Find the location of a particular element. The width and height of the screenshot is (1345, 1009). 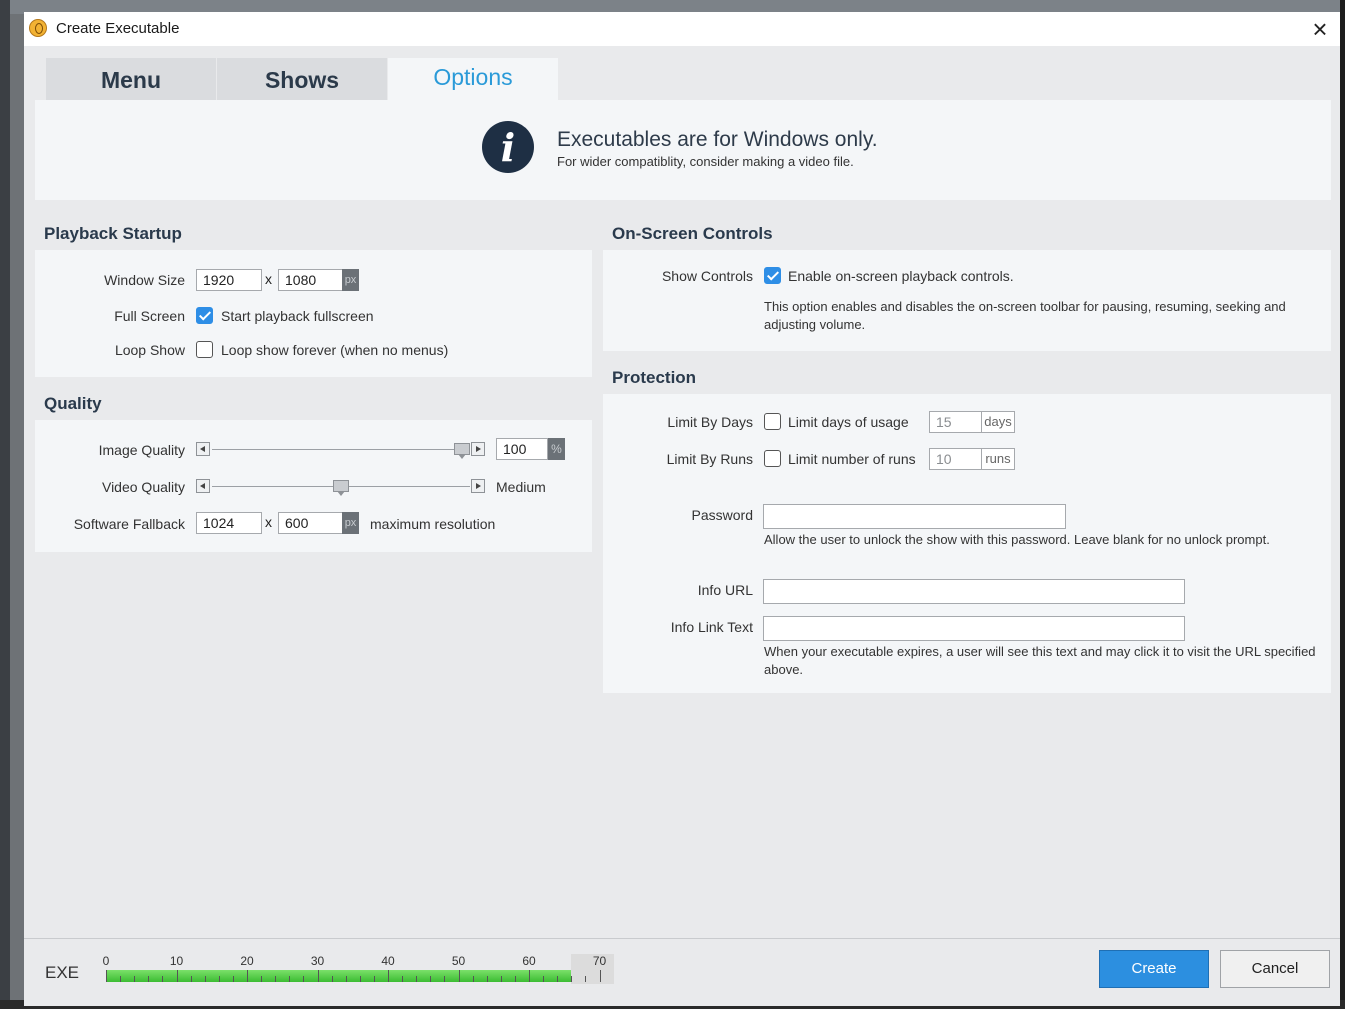

image-quality-increase is located at coordinates (478, 449).